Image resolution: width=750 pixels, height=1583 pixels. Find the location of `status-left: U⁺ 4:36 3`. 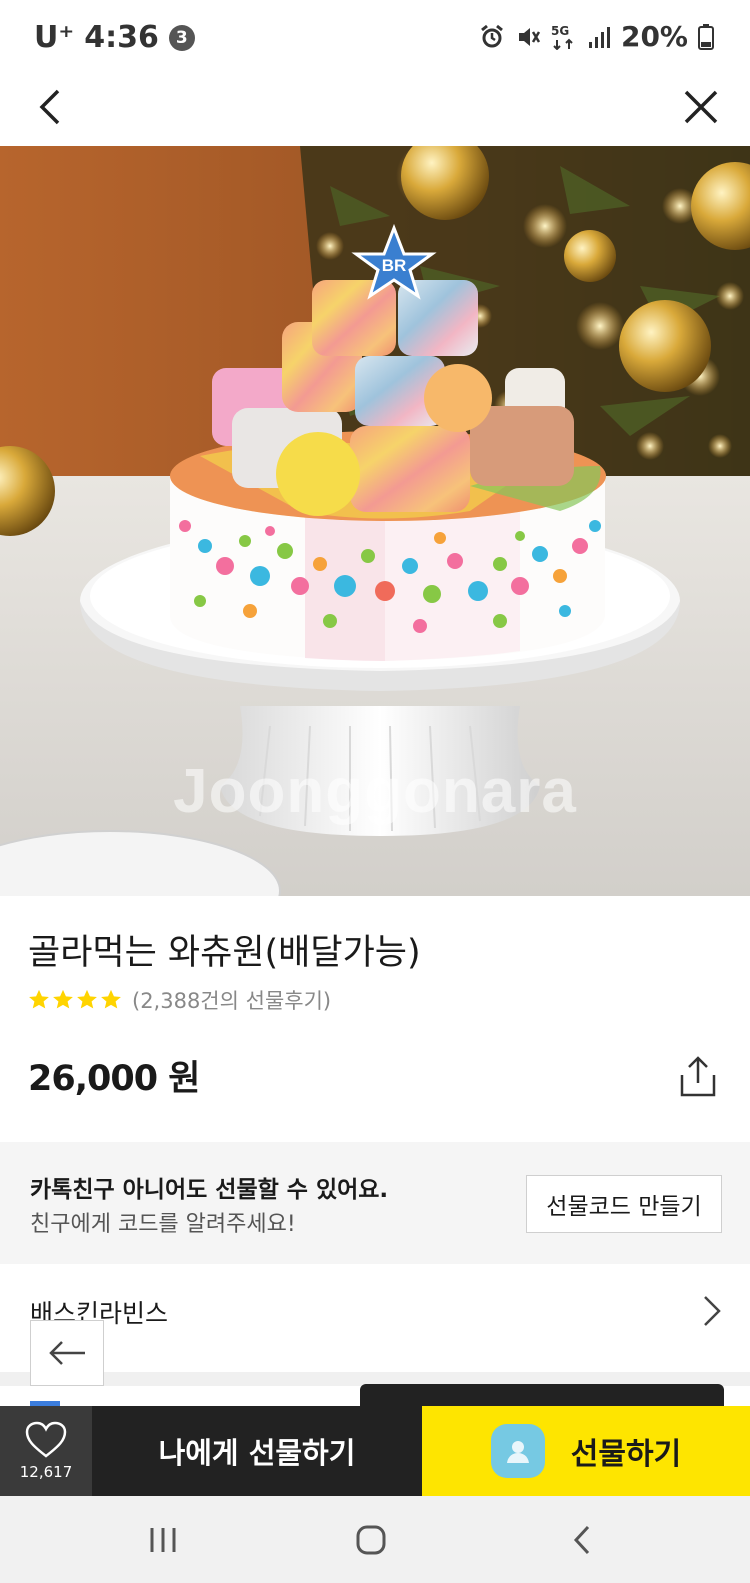

status-left: U⁺ 4:36 3 is located at coordinates (114, 37).